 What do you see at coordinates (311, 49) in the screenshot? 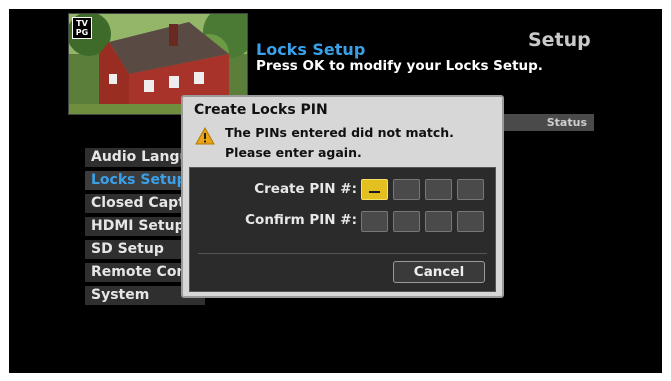
I see `section-heading: Locks Setup` at bounding box center [311, 49].